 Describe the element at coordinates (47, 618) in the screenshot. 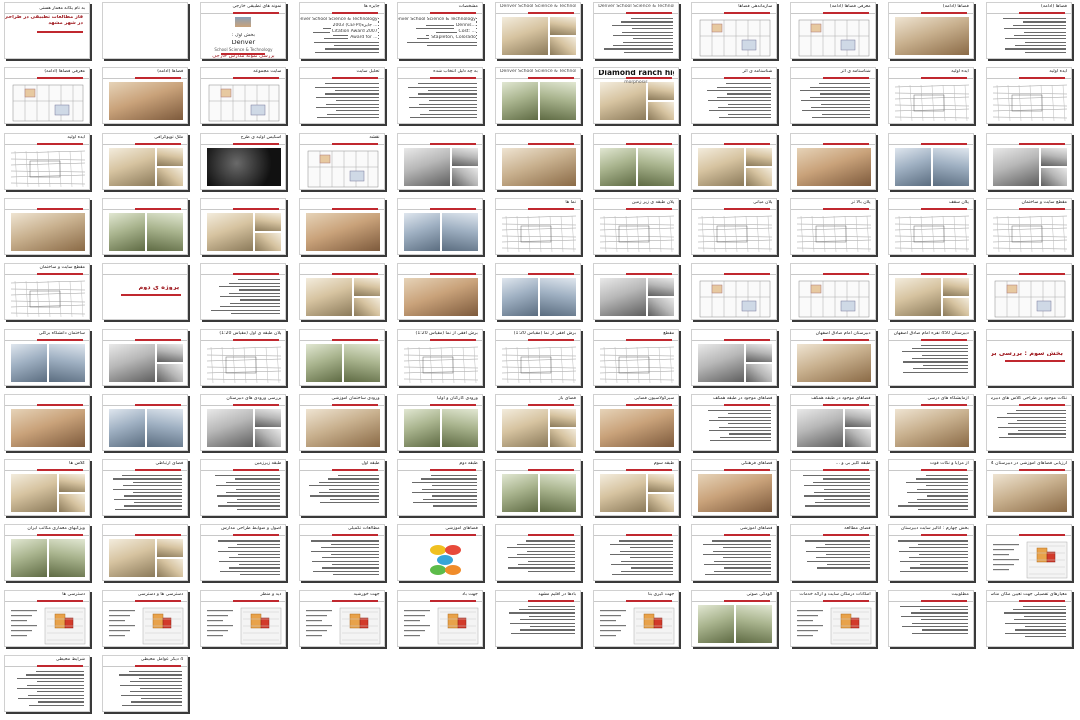

I see `slide-thumbnail: دسترسی ها` at that location.